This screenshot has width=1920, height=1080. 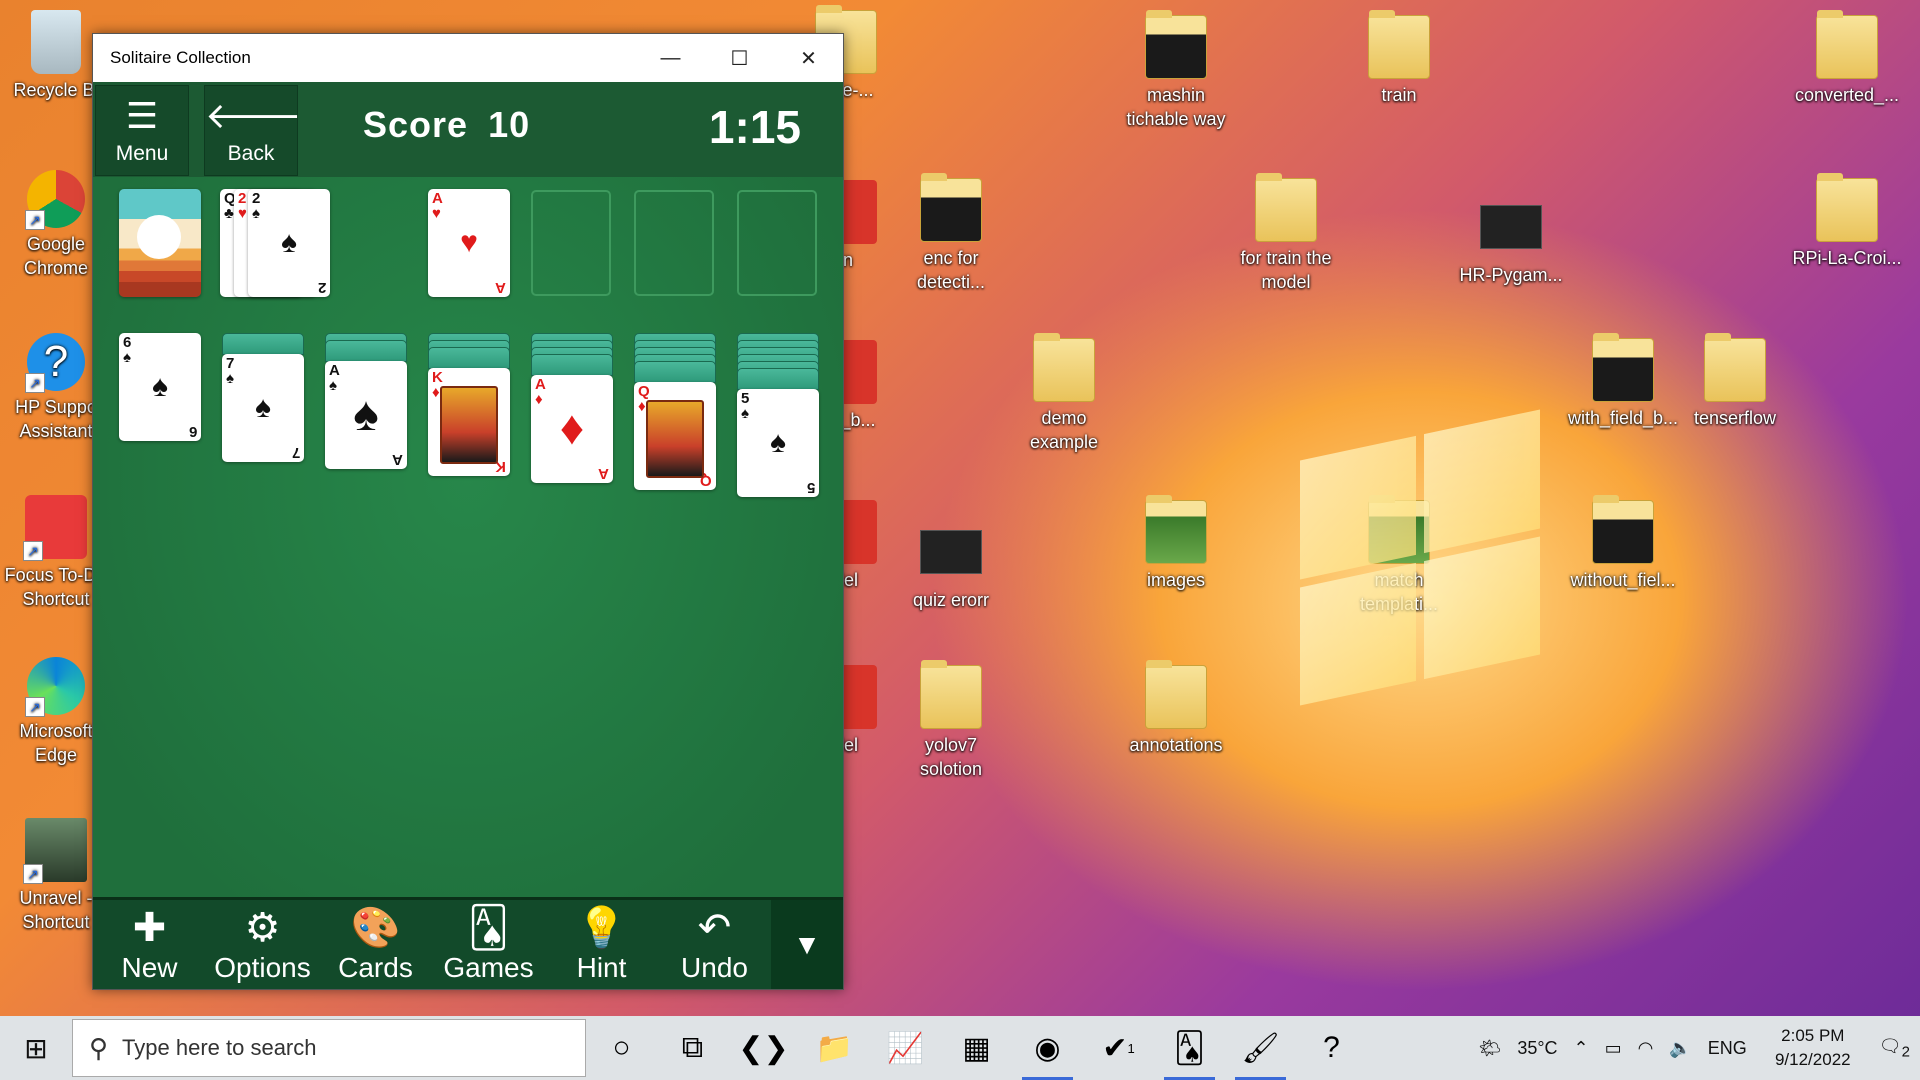 I want to click on playing-card: A ♥ A ♥, so click(x=469, y=243).